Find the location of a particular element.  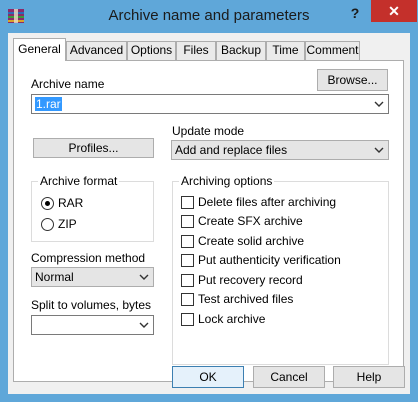

compression-method-label: Compression method is located at coordinates (88, 258).